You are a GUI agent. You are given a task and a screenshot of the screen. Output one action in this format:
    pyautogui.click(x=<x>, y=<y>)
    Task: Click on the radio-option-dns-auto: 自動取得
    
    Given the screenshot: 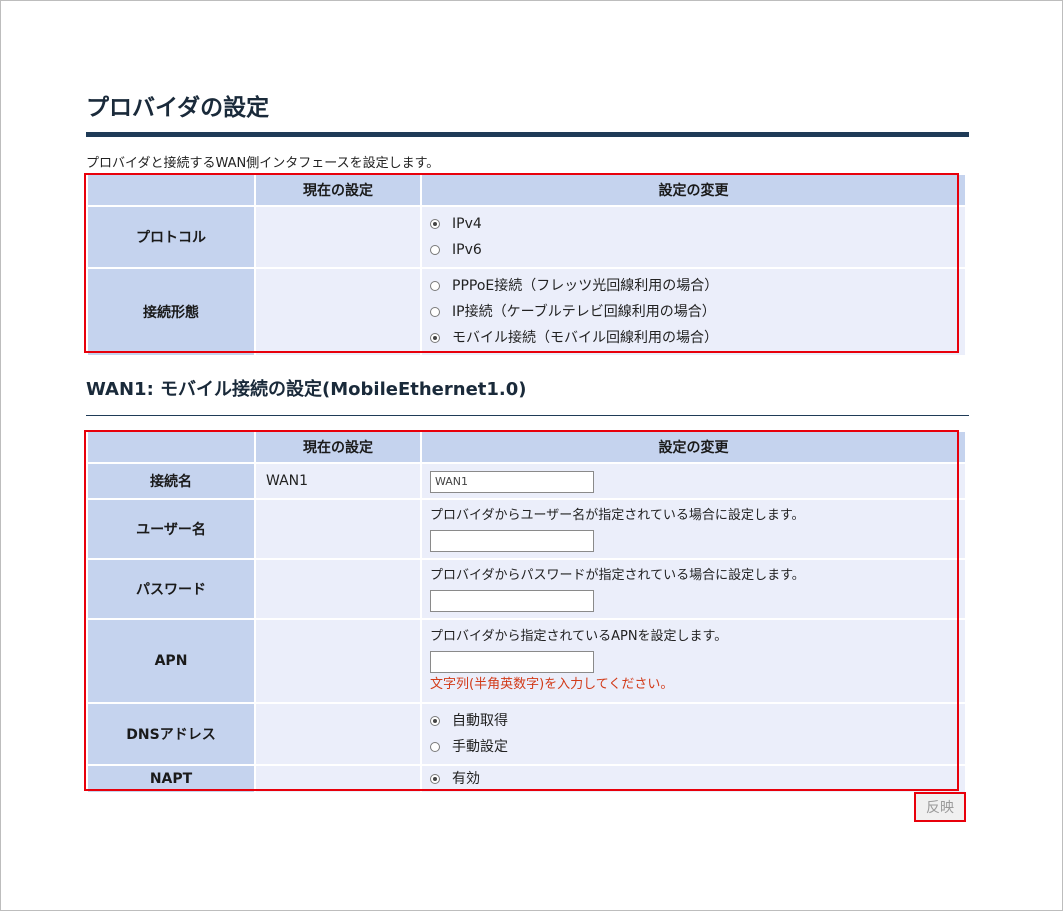 What is the action you would take?
    pyautogui.click(x=693, y=721)
    